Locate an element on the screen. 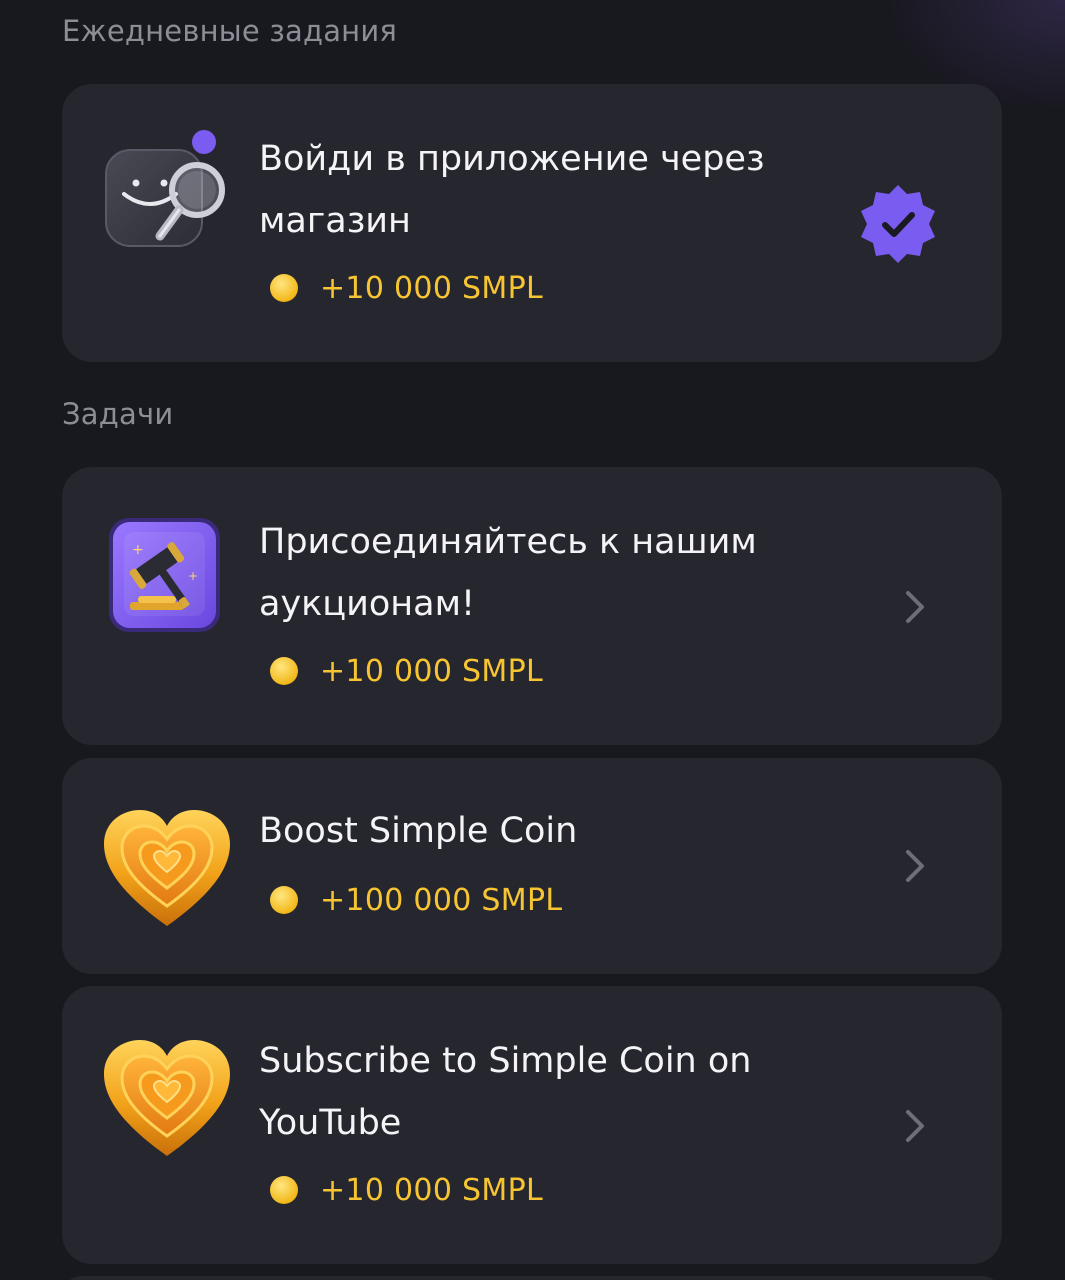 Image resolution: width=1065 pixels, height=1280 pixels. task-card-next-partial is located at coordinates (532, 1278).